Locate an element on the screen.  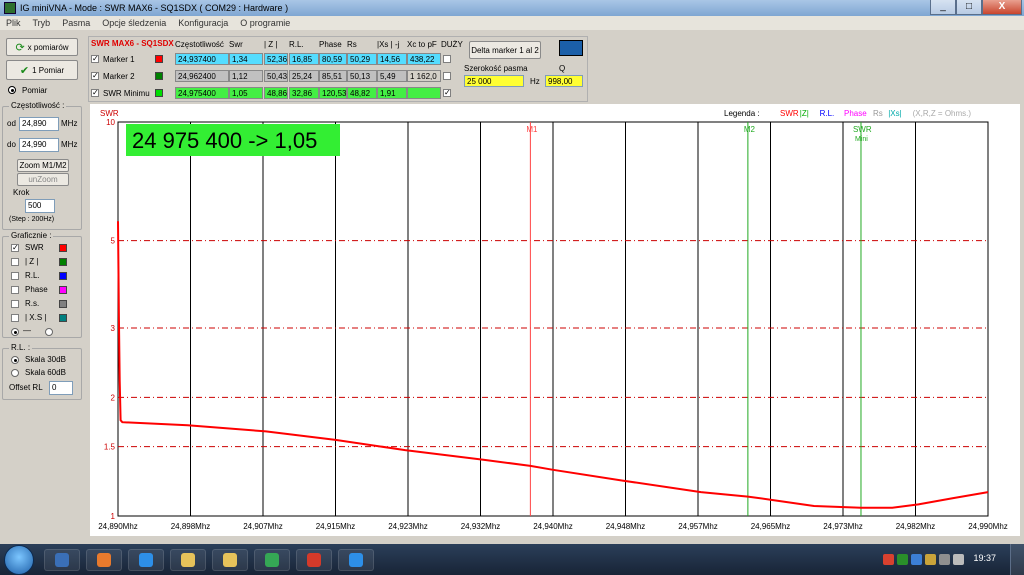
media-icon is located at coordinates (62, 560).